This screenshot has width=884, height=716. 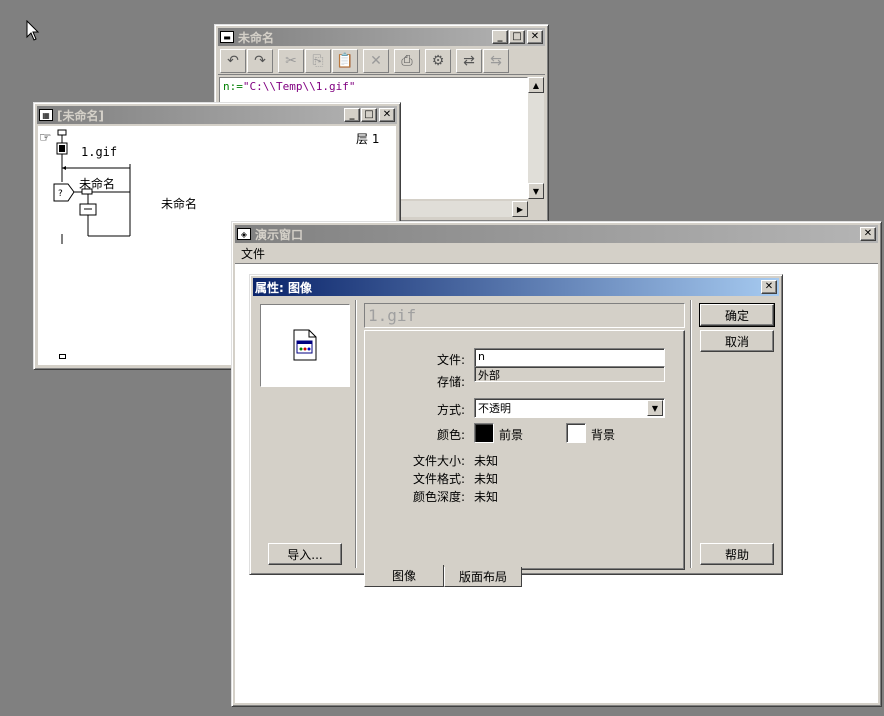 What do you see at coordinates (381, 37) in the screenshot?
I see `calculation-window-titlebar: ▬ 未命名 _ □ ✕` at bounding box center [381, 37].